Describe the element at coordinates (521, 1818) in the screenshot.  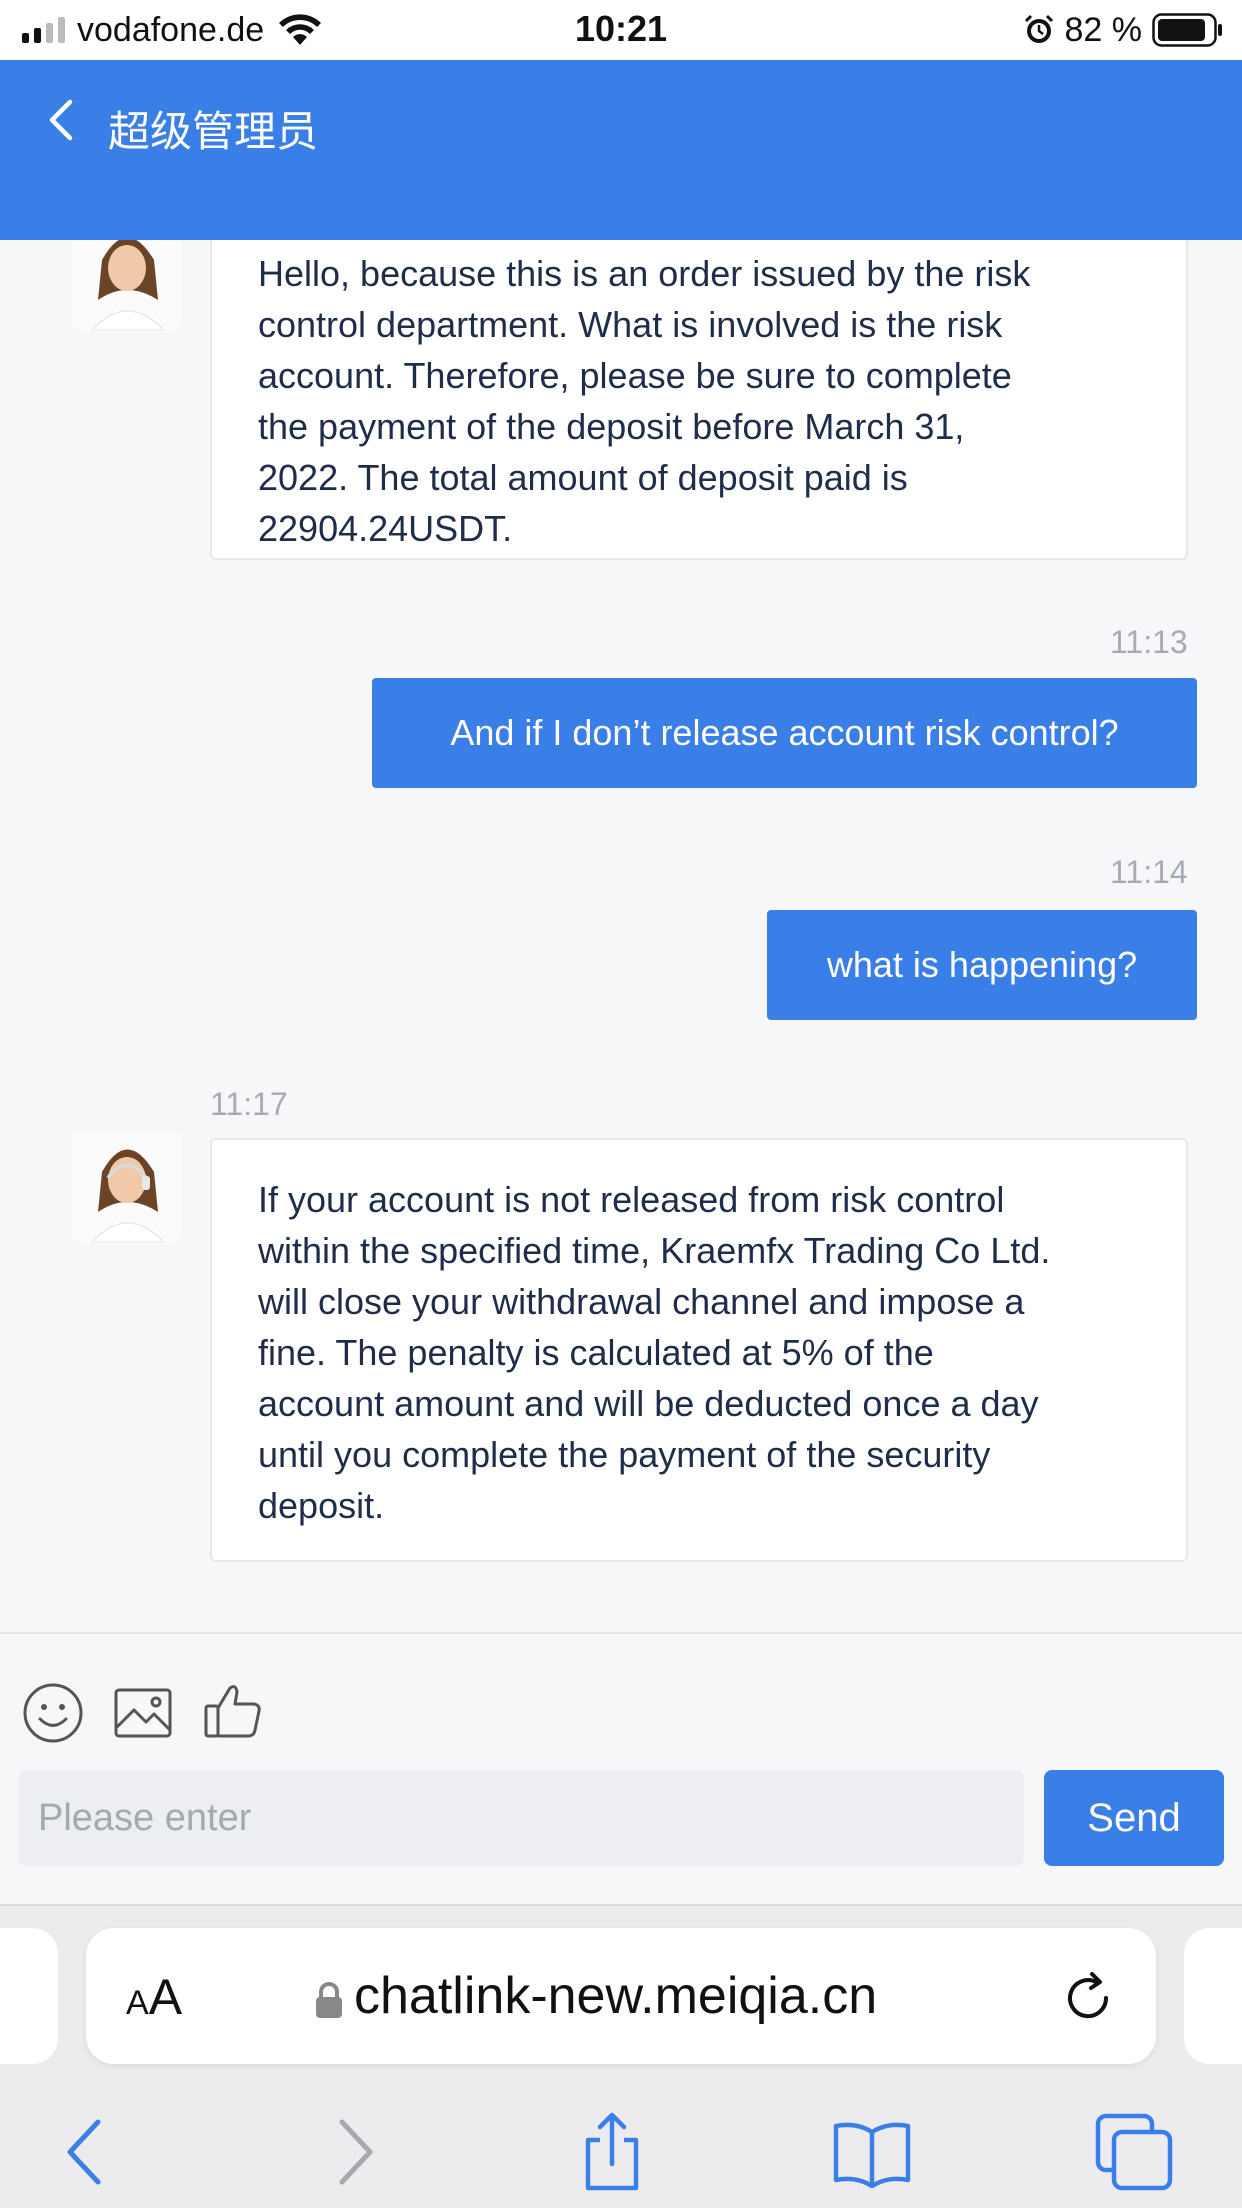
I see `message-input` at that location.